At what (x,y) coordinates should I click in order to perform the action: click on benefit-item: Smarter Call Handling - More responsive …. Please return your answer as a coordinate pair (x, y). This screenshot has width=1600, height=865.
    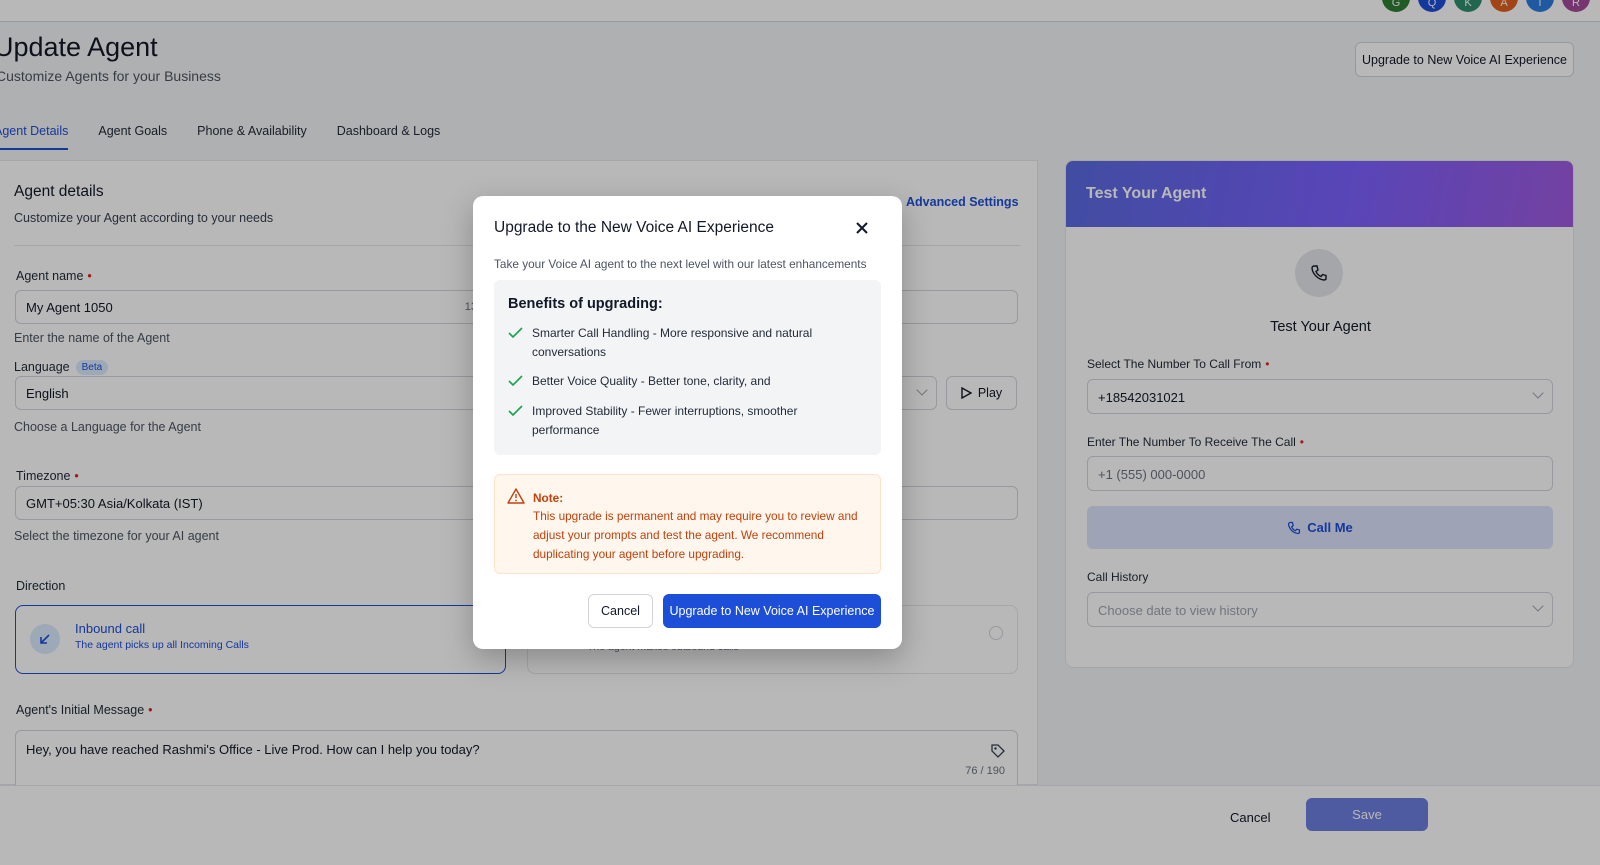
    Looking at the image, I should click on (688, 343).